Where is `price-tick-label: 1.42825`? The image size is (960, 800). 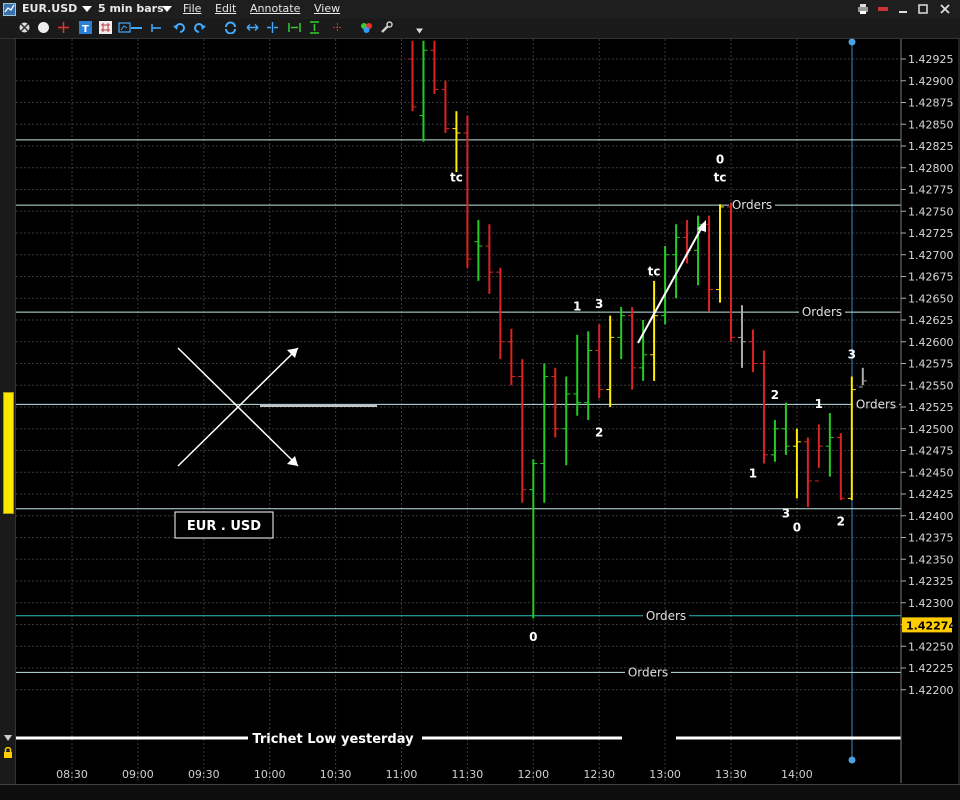 price-tick-label: 1.42825 is located at coordinates (931, 146).